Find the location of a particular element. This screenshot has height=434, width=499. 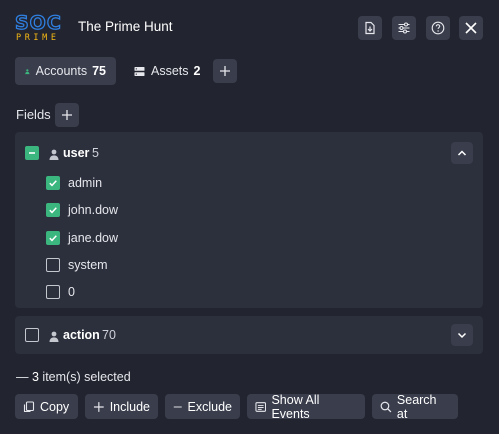

item-label: jane.dow is located at coordinates (93, 238).